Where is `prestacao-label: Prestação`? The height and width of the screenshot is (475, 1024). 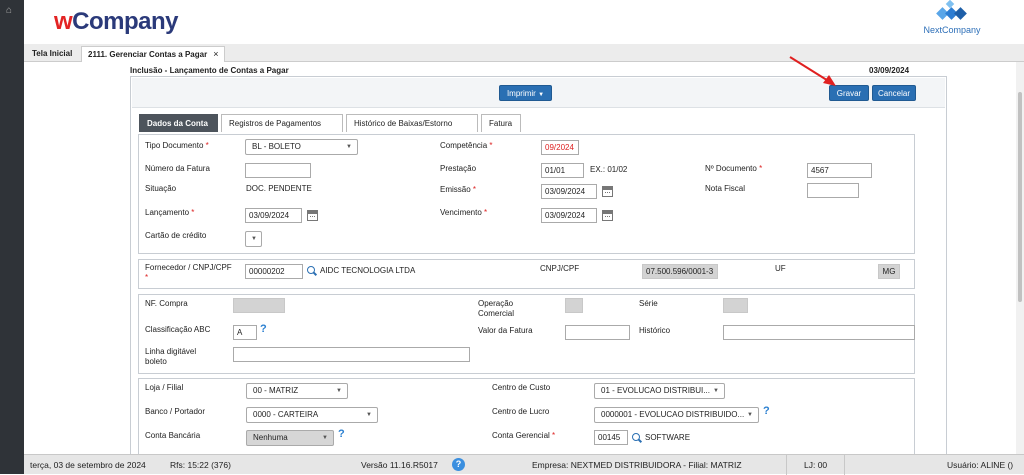
prestacao-label: Prestação is located at coordinates (458, 168).